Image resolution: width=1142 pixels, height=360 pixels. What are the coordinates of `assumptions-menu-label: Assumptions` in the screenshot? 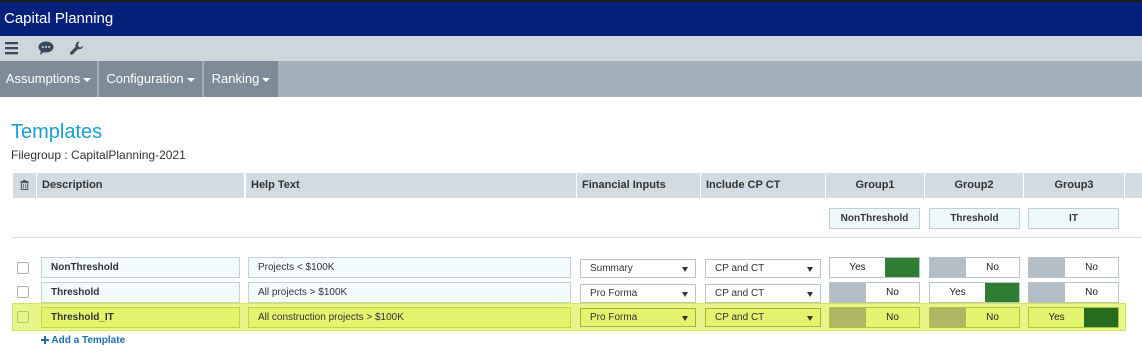 It's located at (43, 78).